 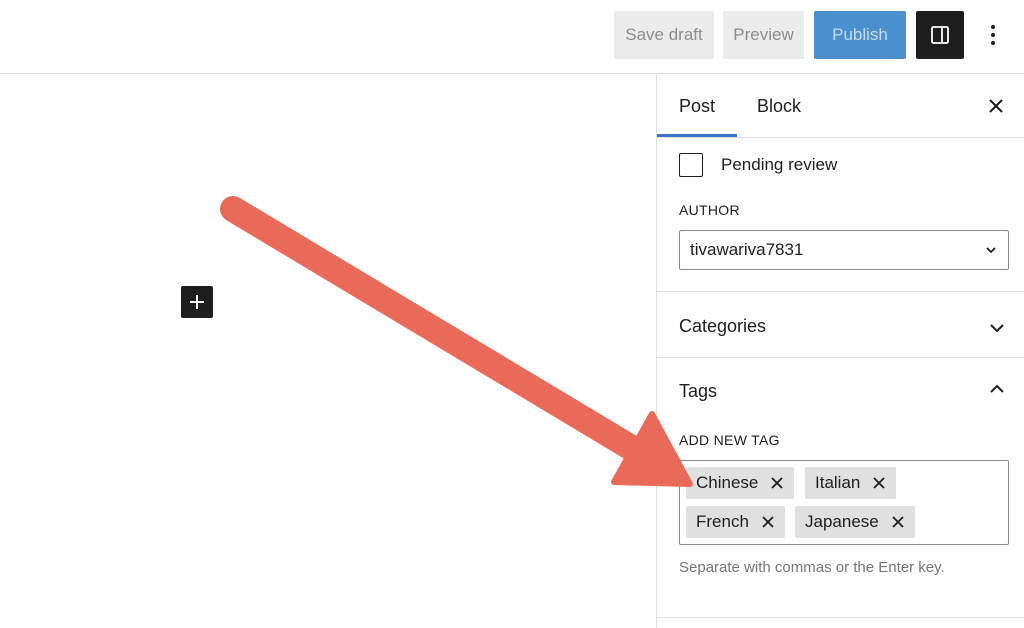 I want to click on close-icon, so click(x=996, y=106).